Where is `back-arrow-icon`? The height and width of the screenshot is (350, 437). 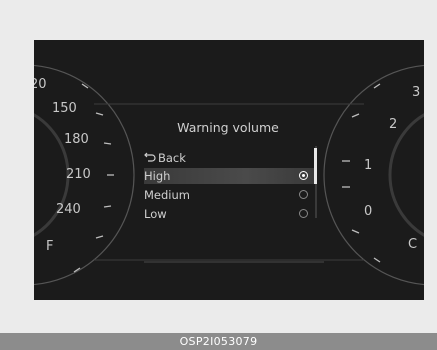
back-arrow-icon is located at coordinates (151, 158).